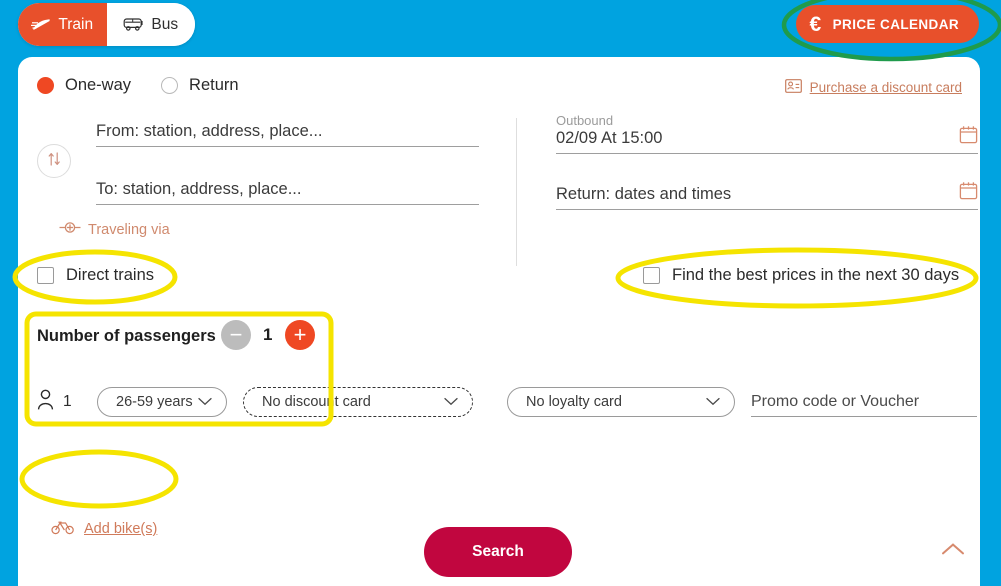  I want to click on discount-card-icon, so click(793, 87).